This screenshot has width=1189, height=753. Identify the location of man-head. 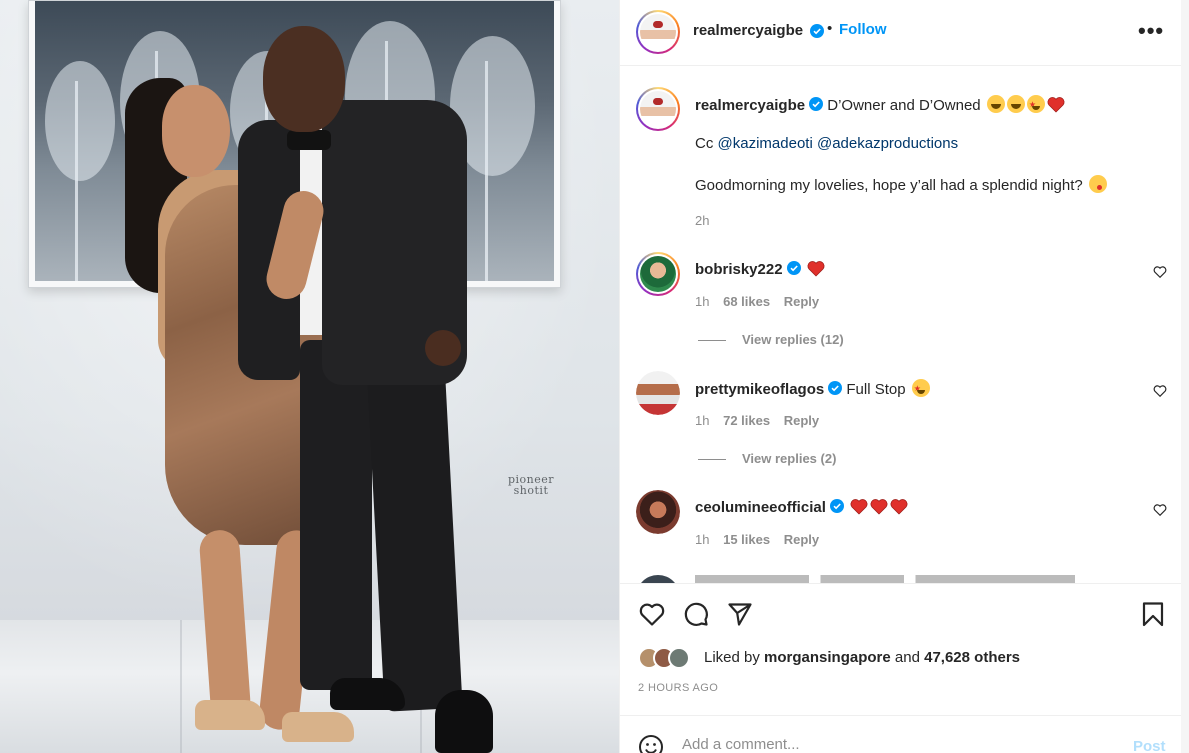
(304, 79).